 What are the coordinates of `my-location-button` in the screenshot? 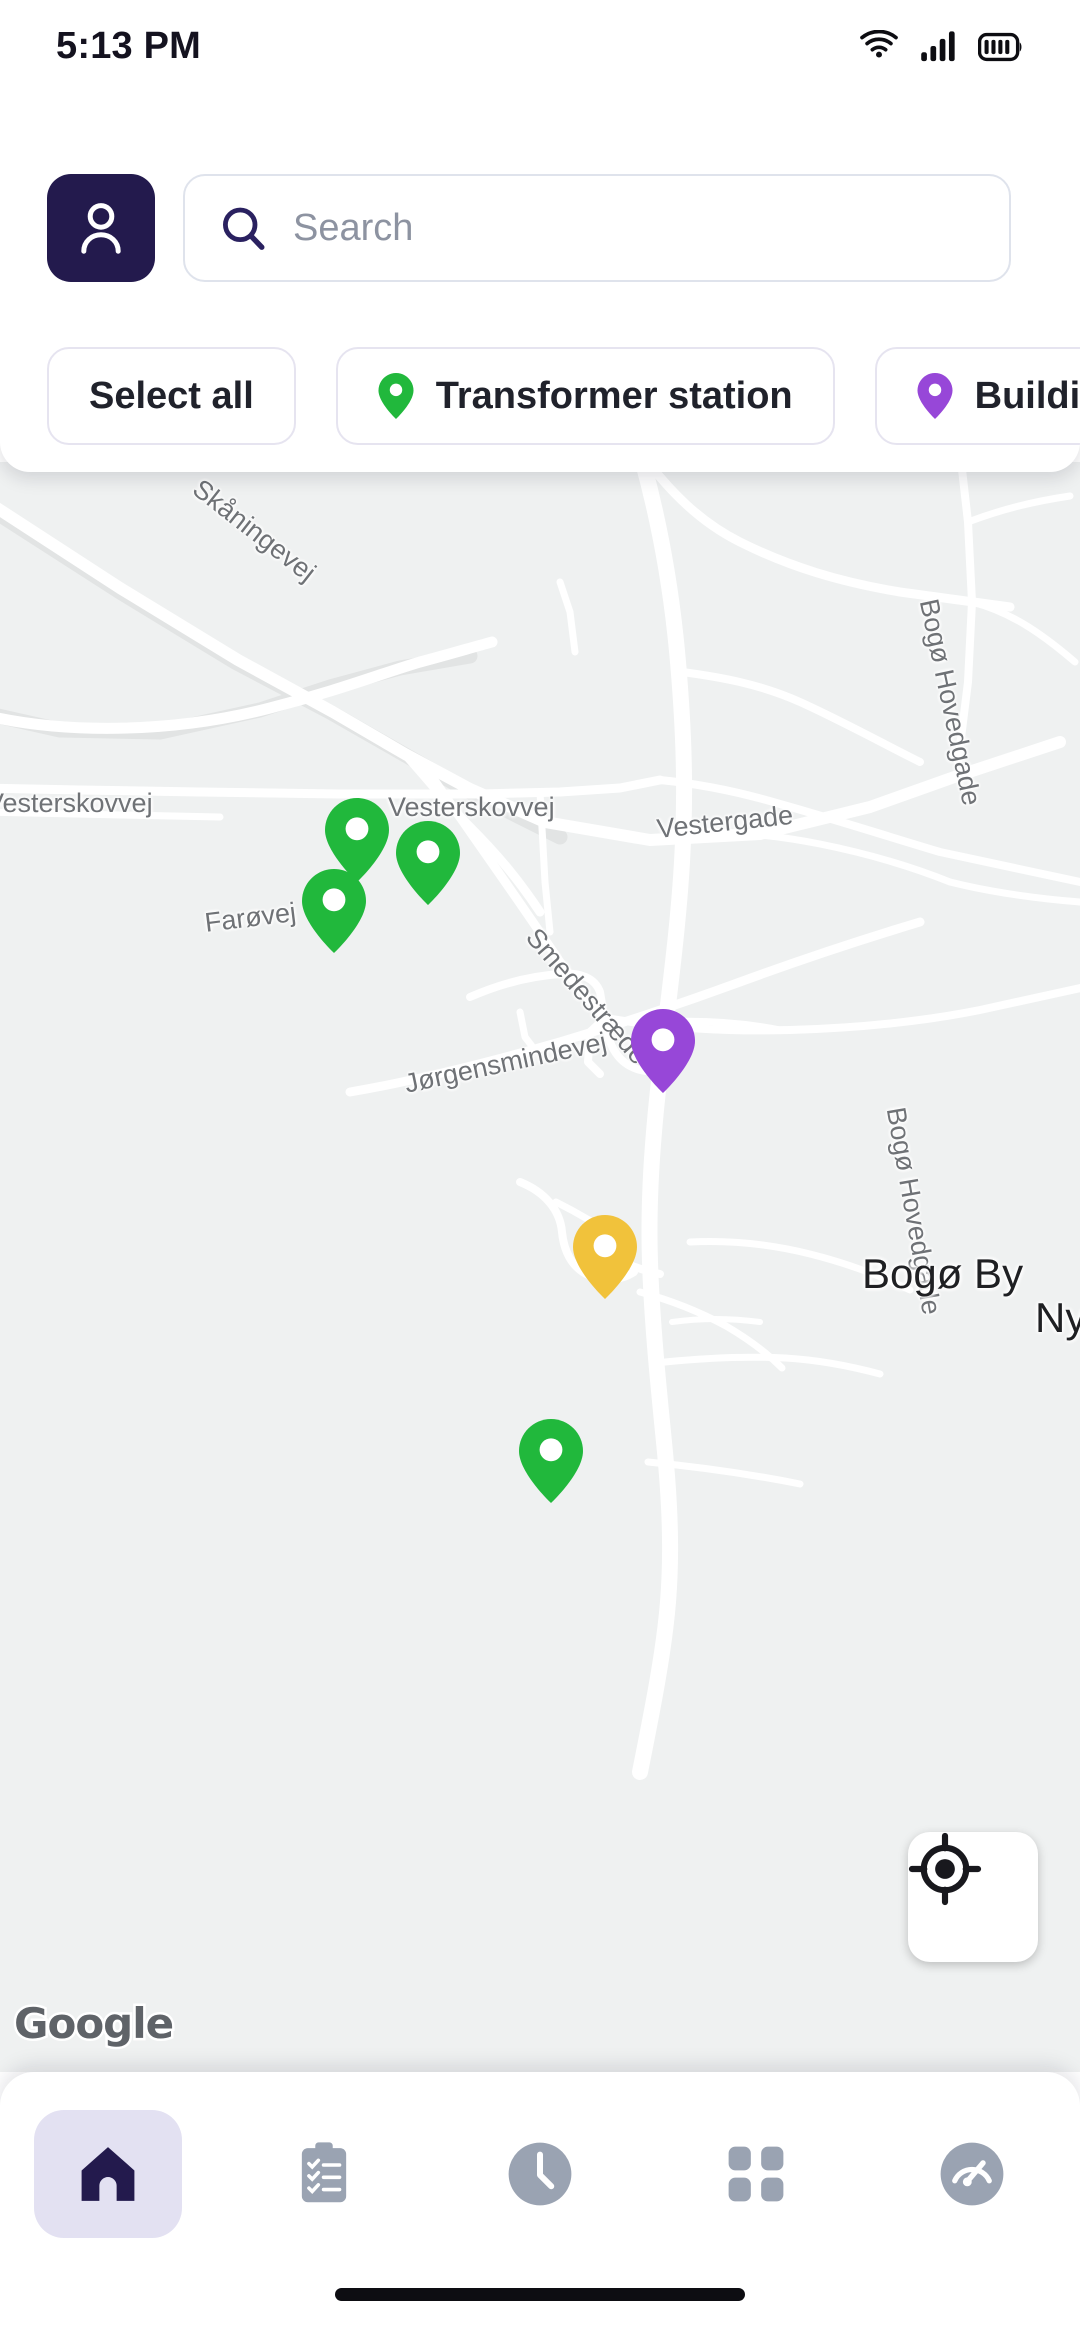 It's located at (973, 1897).